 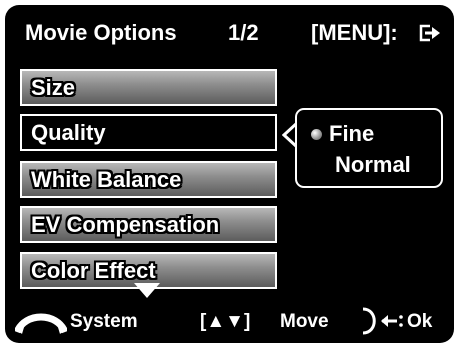 I want to click on header-bar: Movie Options 1/2 [MENU]:, so click(x=229, y=31).